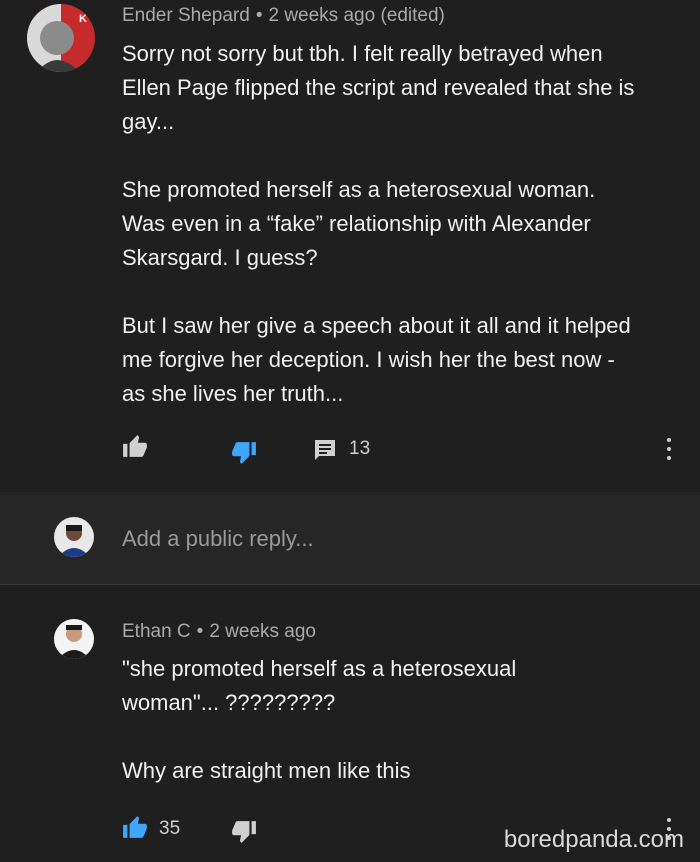 The height and width of the screenshot is (862, 700). Describe the element at coordinates (61, 38) in the screenshot. I see `avatar: K` at that location.